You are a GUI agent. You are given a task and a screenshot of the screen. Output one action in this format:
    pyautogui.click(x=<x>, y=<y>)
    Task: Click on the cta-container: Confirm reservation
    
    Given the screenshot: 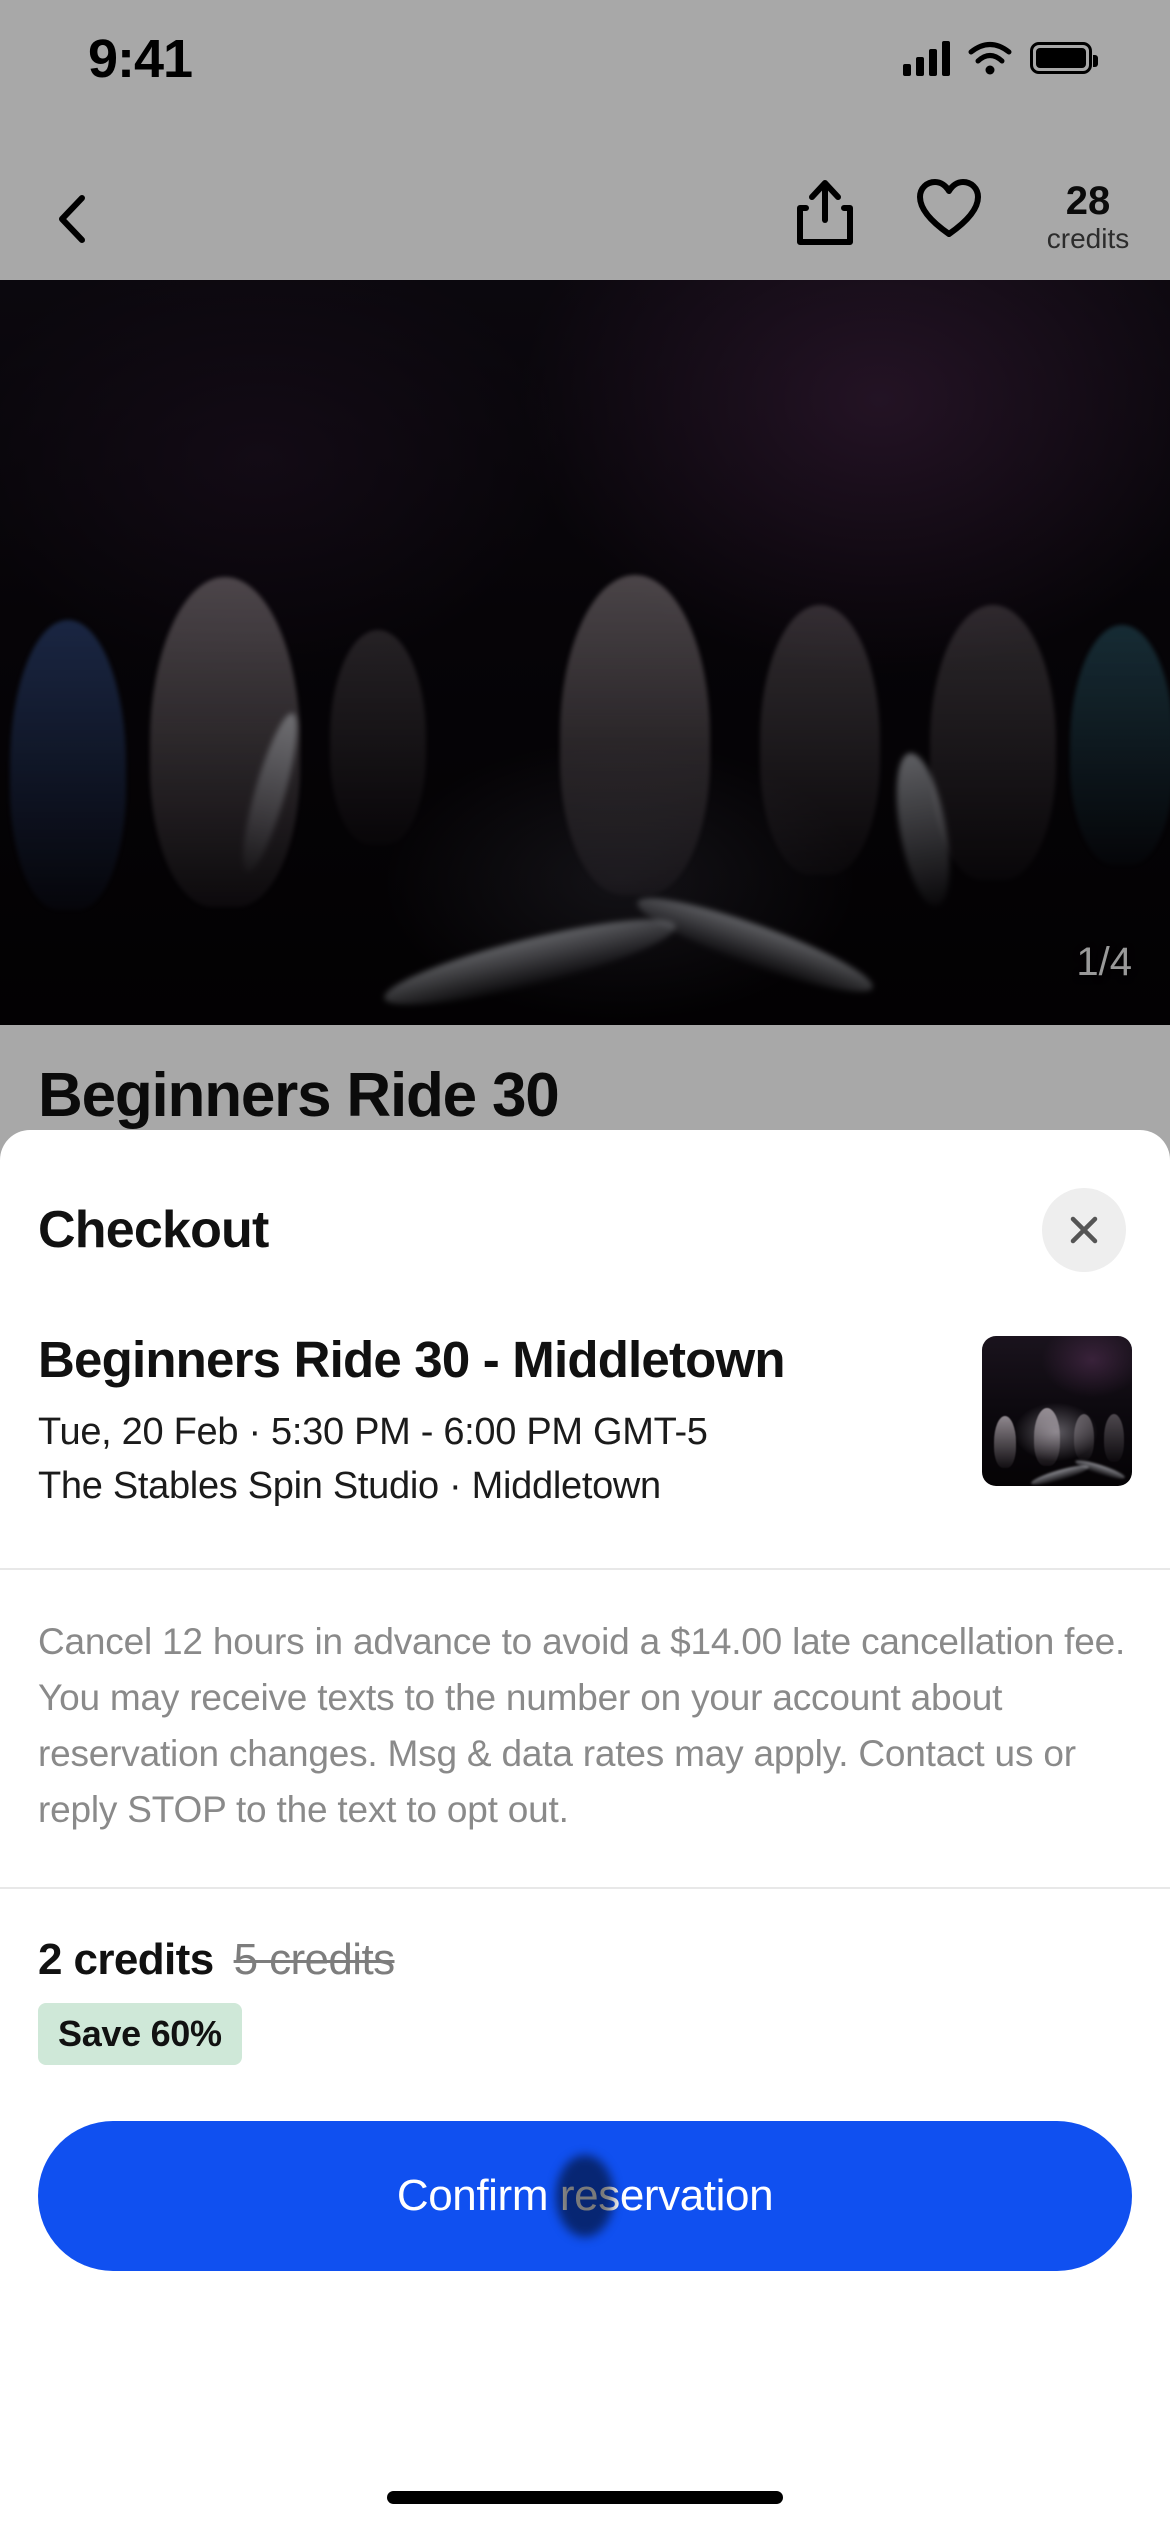 What is the action you would take?
    pyautogui.click(x=585, y=2168)
    